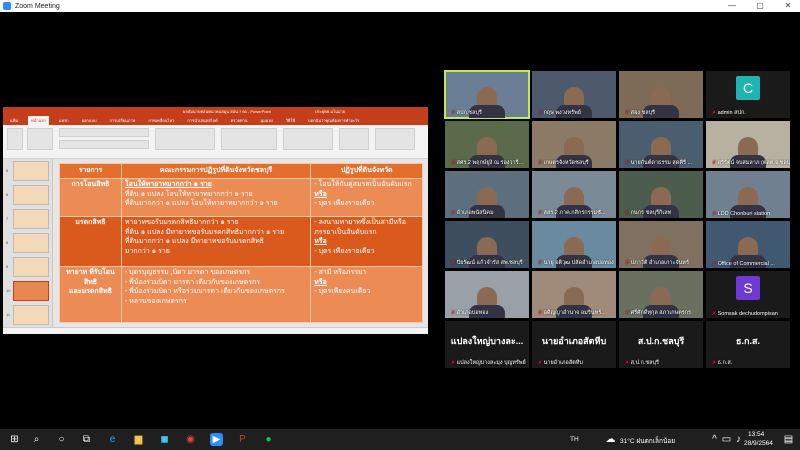 This screenshot has width=800, height=450. What do you see at coordinates (760, 6) in the screenshot?
I see `maximize-button: ▢` at bounding box center [760, 6].